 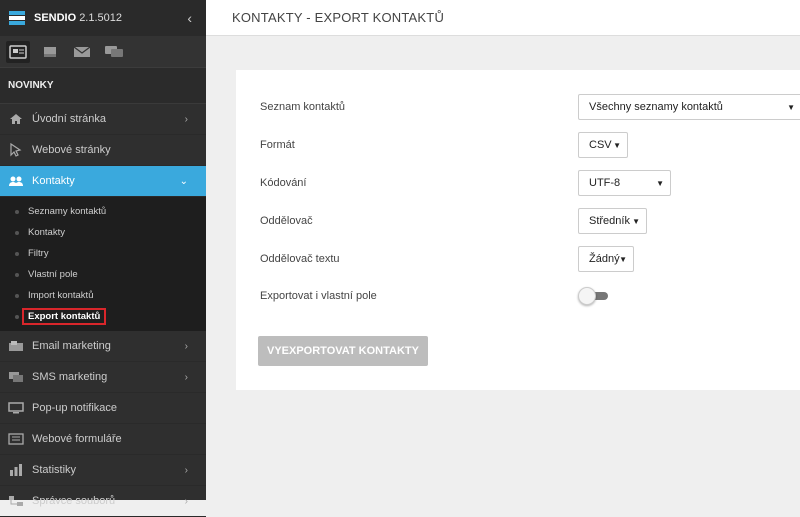 I want to click on separator-label: Oddělovač, so click(x=286, y=221).